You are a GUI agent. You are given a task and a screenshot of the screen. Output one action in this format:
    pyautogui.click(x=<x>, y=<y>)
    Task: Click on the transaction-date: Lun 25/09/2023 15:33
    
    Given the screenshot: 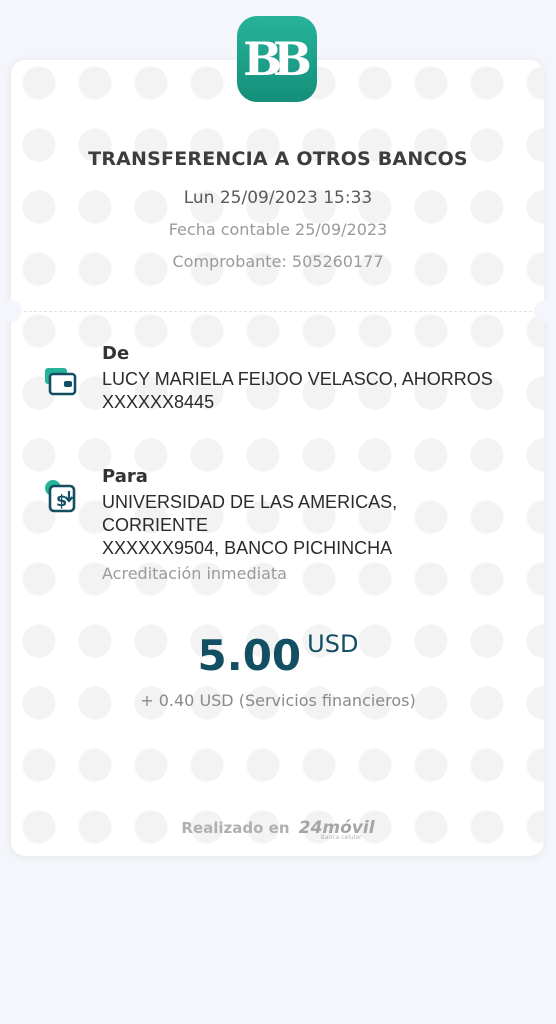 What is the action you would take?
    pyautogui.click(x=278, y=198)
    